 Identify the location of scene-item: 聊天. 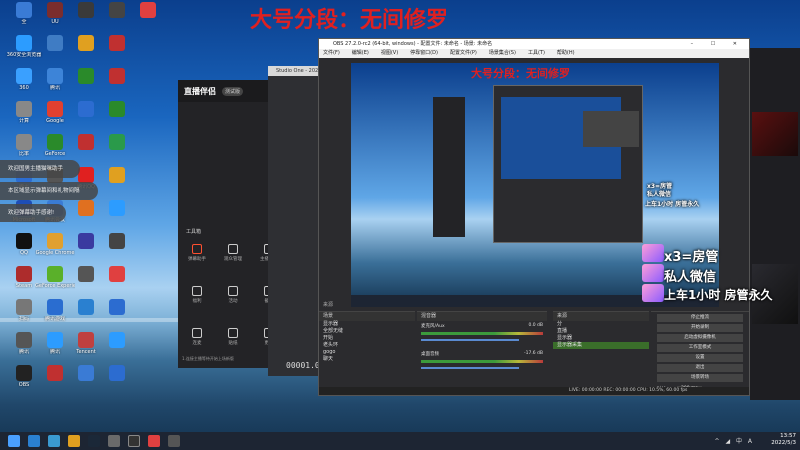
(367, 359).